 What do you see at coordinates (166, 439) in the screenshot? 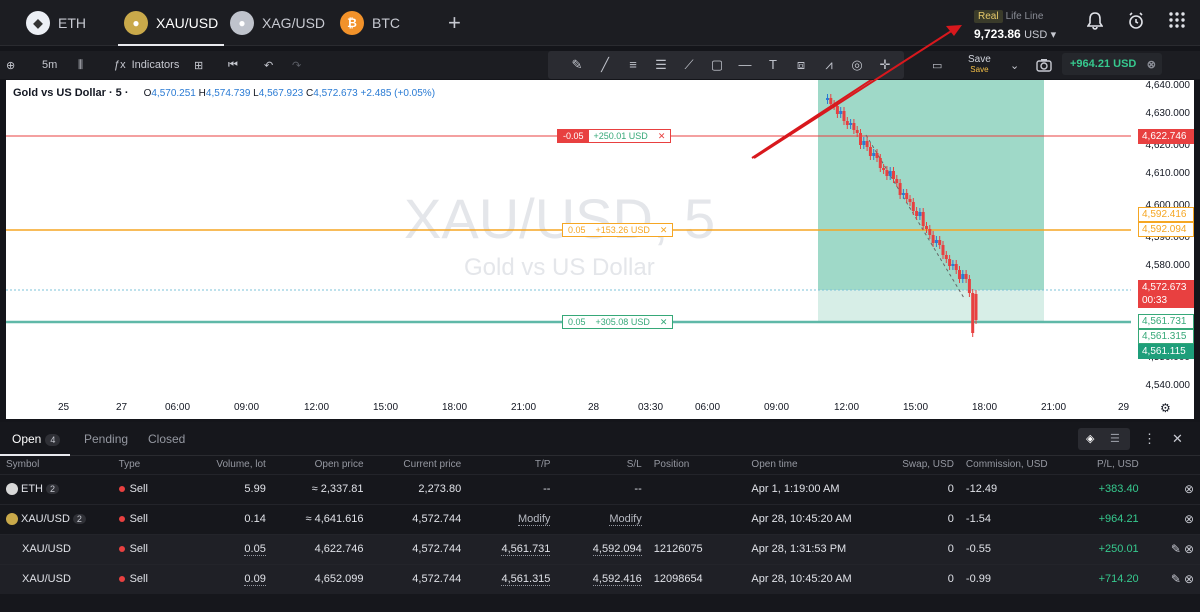
I see `tab-closed: Closed` at bounding box center [166, 439].